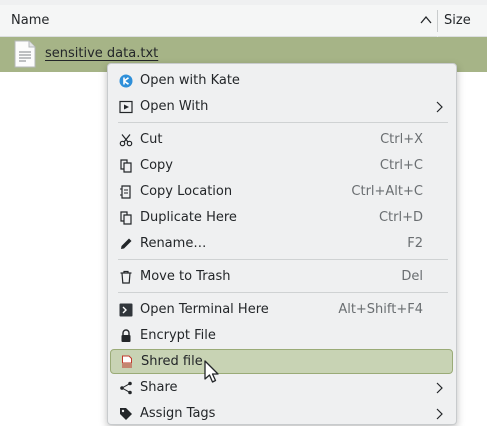 This screenshot has width=487, height=426. Describe the element at coordinates (126, 166) in the screenshot. I see `copy-icon` at that location.